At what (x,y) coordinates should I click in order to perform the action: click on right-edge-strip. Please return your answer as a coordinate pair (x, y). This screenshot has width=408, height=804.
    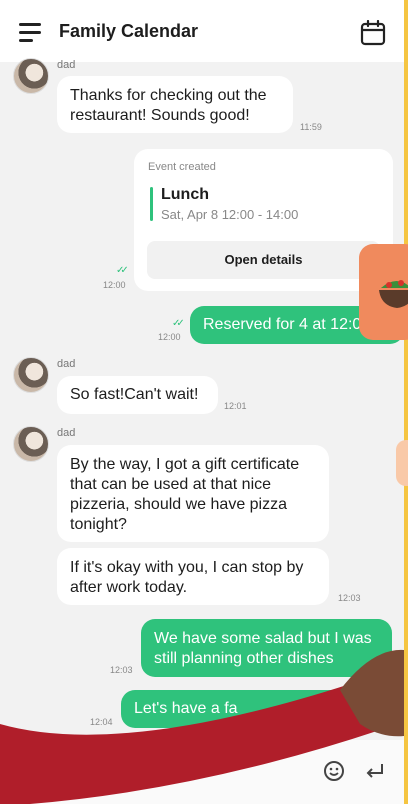
    Looking at the image, I should click on (406, 402).